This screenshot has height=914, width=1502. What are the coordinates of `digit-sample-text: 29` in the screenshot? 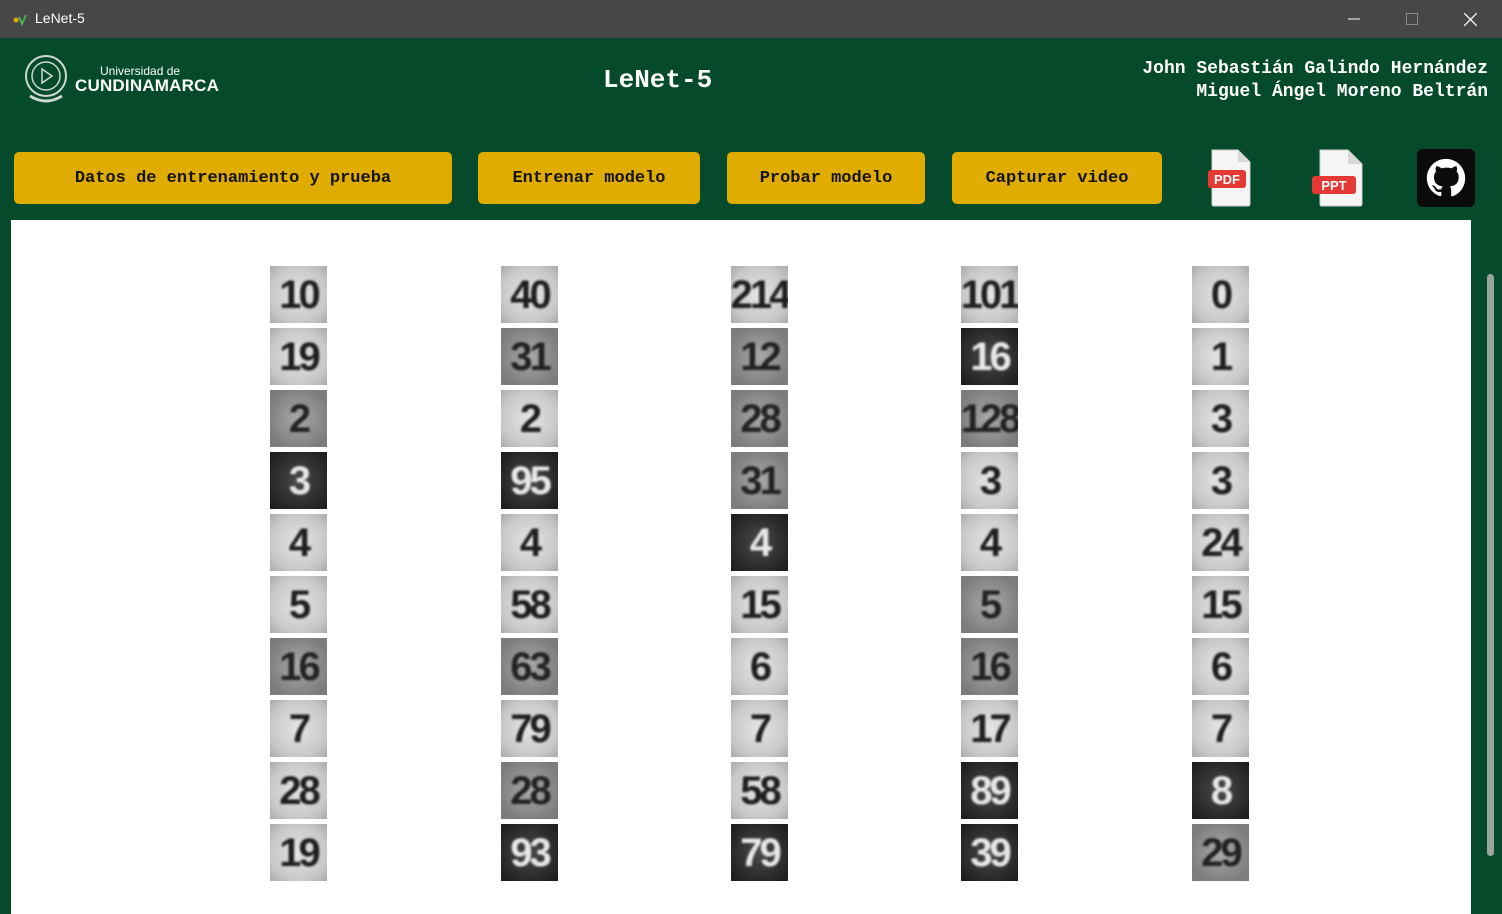 It's located at (1221, 852).